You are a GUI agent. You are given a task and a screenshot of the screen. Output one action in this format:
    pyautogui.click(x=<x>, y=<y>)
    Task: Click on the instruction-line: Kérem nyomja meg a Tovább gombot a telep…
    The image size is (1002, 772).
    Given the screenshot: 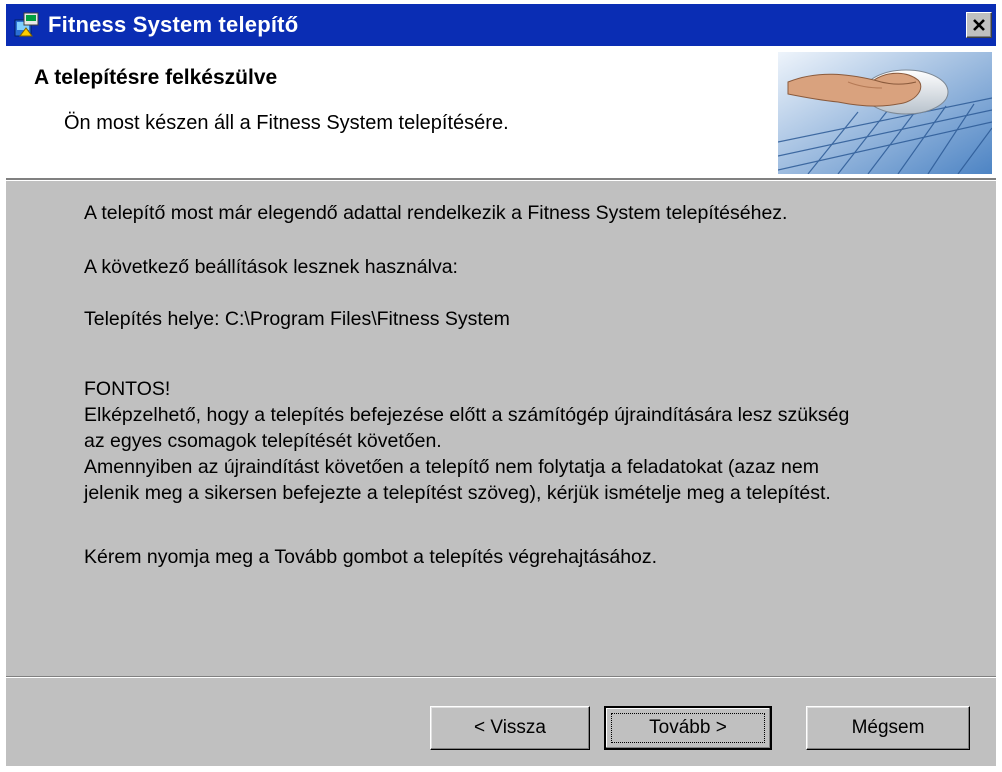 What is the action you would take?
    pyautogui.click(x=371, y=557)
    